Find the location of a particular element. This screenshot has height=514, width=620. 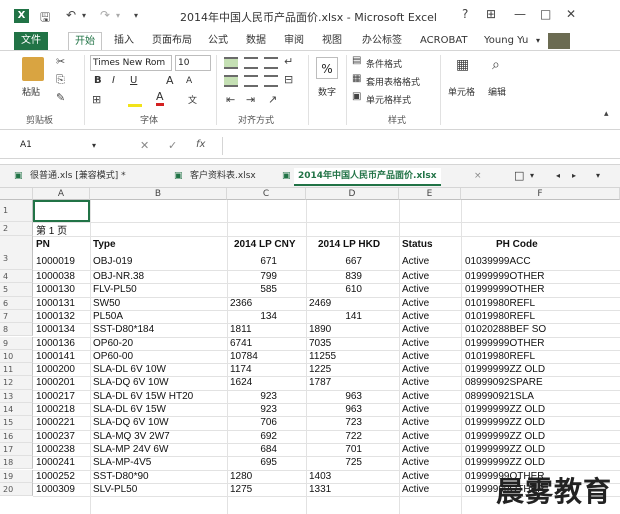

column-header: D is located at coordinates (352, 194).